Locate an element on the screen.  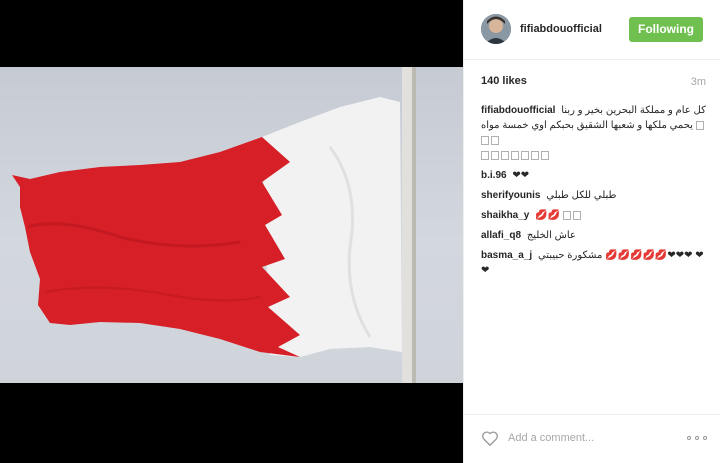
comment-text: عاش الخليج is located at coordinates (551, 235).